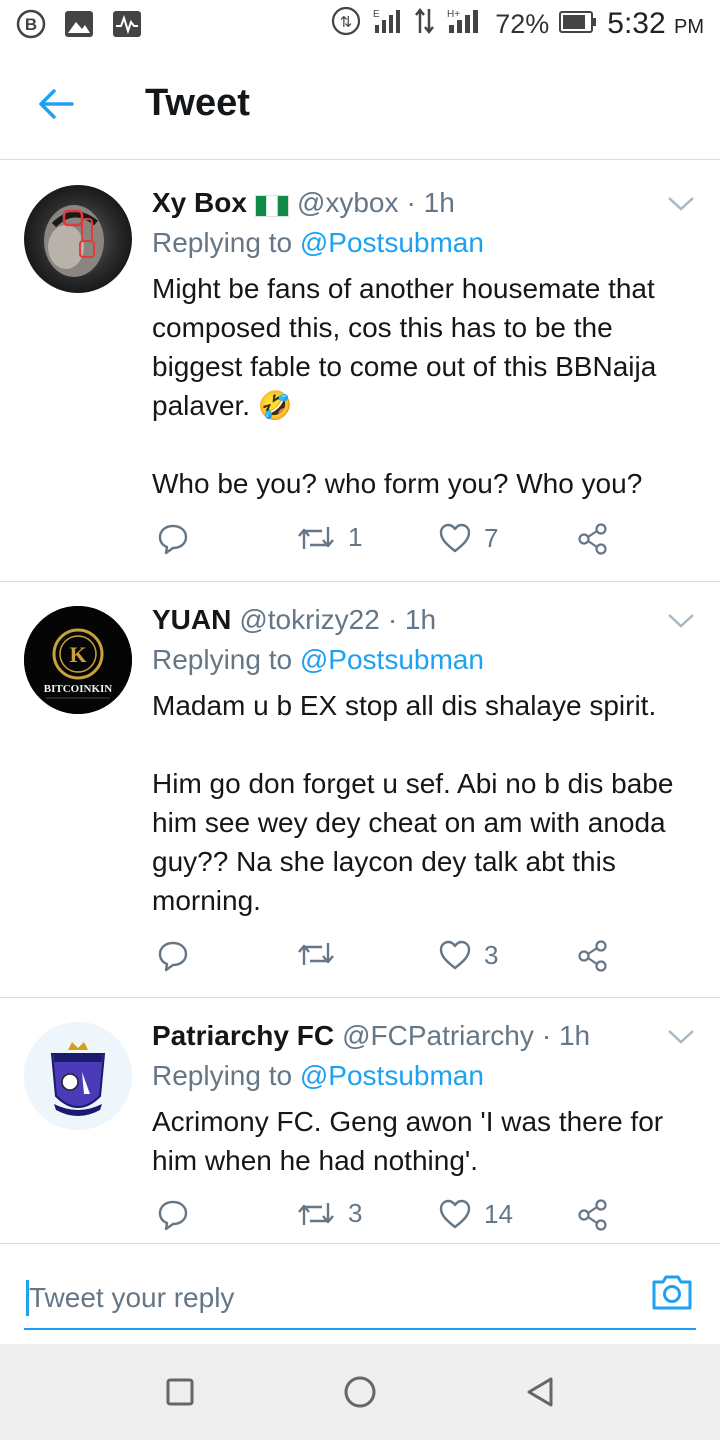 This screenshot has height=1440, width=720. What do you see at coordinates (491, 954) in the screenshot?
I see `like-count: 3` at bounding box center [491, 954].